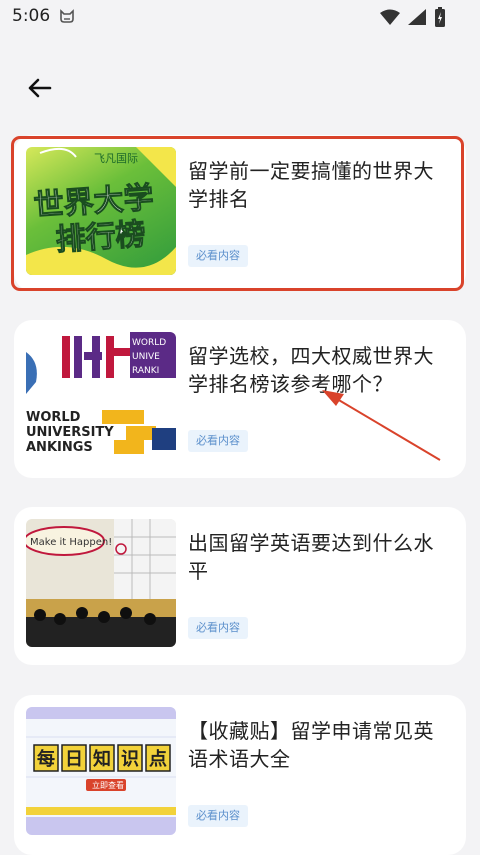 This screenshot has height=855, width=480. What do you see at coordinates (390, 17) in the screenshot?
I see `wifi-icon` at bounding box center [390, 17].